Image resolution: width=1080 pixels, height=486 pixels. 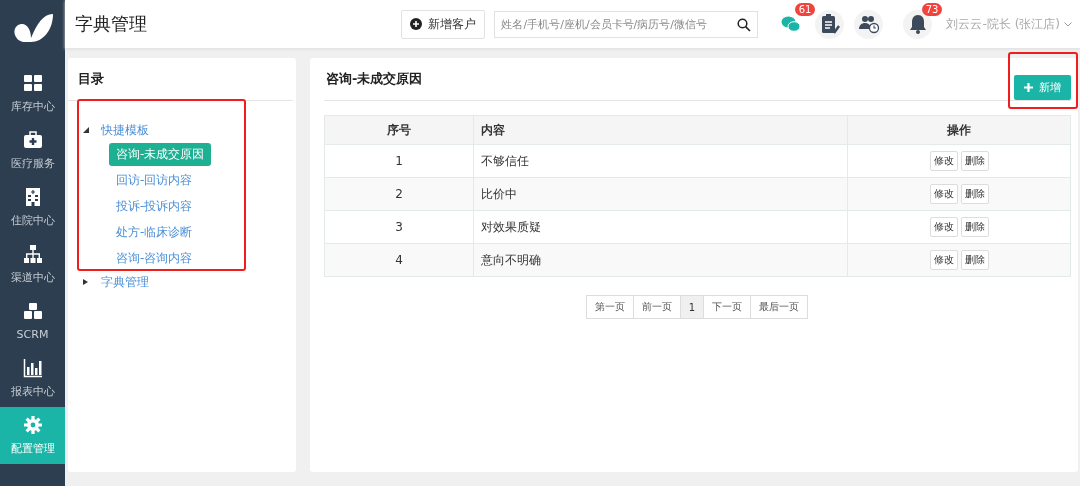 What do you see at coordinates (727, 307) in the screenshot?
I see `page-button: 下一页` at bounding box center [727, 307].